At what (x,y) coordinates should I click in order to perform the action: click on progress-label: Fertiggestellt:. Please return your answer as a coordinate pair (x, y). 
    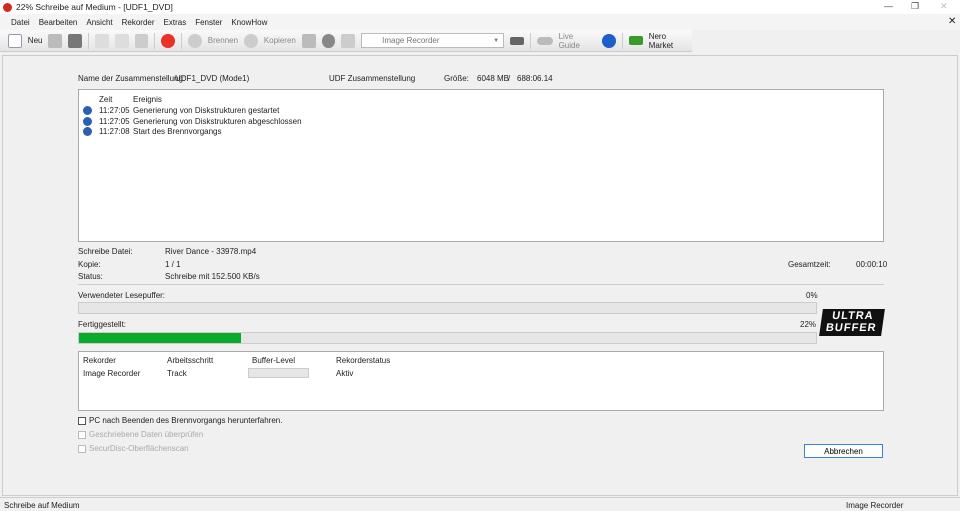
    Looking at the image, I should click on (102, 324).